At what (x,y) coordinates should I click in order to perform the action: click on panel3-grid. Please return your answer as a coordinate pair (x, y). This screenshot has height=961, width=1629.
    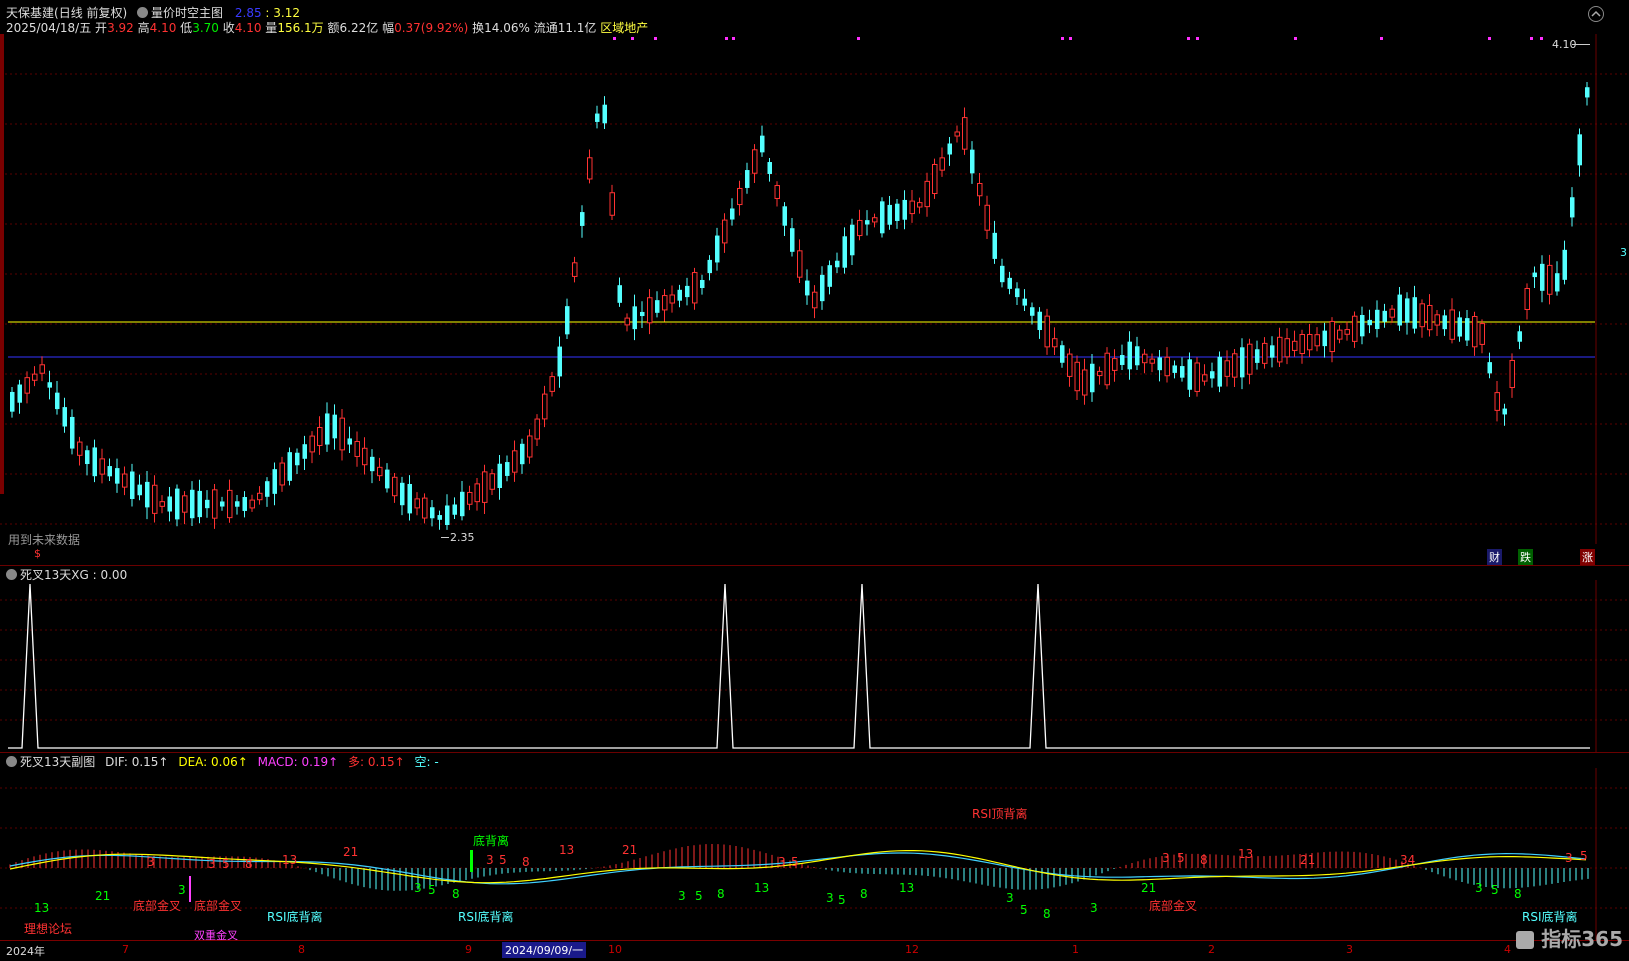
    Looking at the image, I should click on (814, 848).